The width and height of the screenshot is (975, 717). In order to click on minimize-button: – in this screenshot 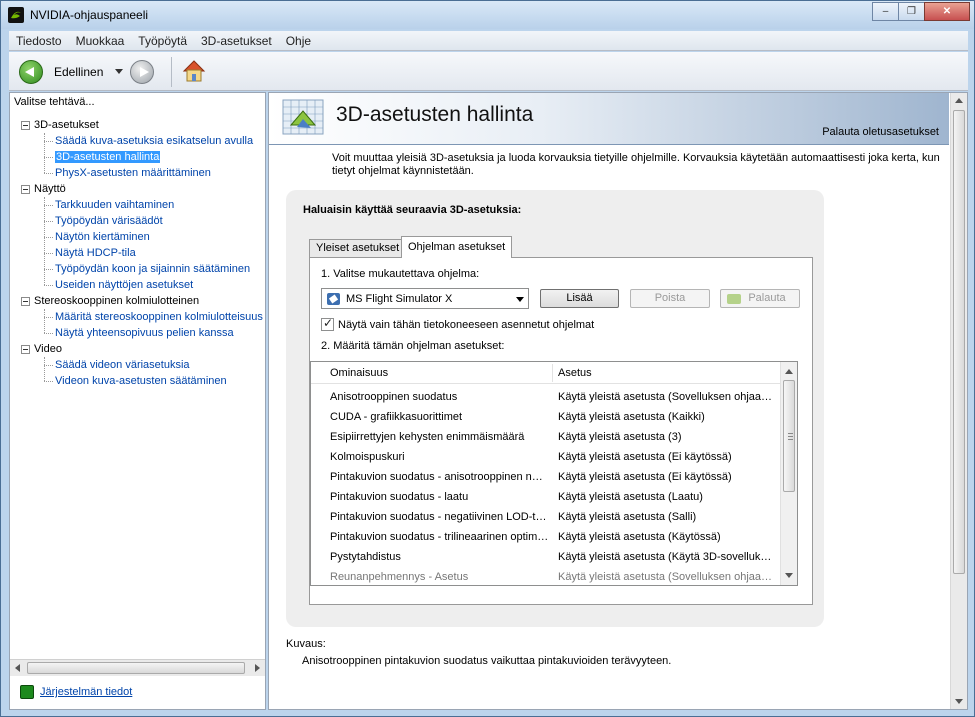, I will do `click(885, 11)`.